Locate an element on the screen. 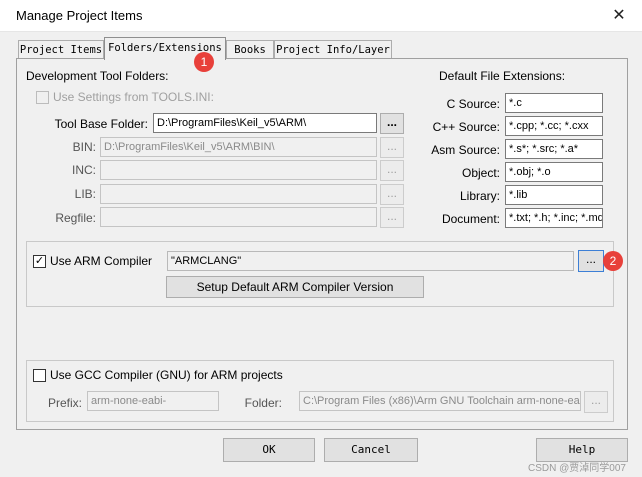 This screenshot has height=477, width=642. tab-label: Books is located at coordinates (250, 50).